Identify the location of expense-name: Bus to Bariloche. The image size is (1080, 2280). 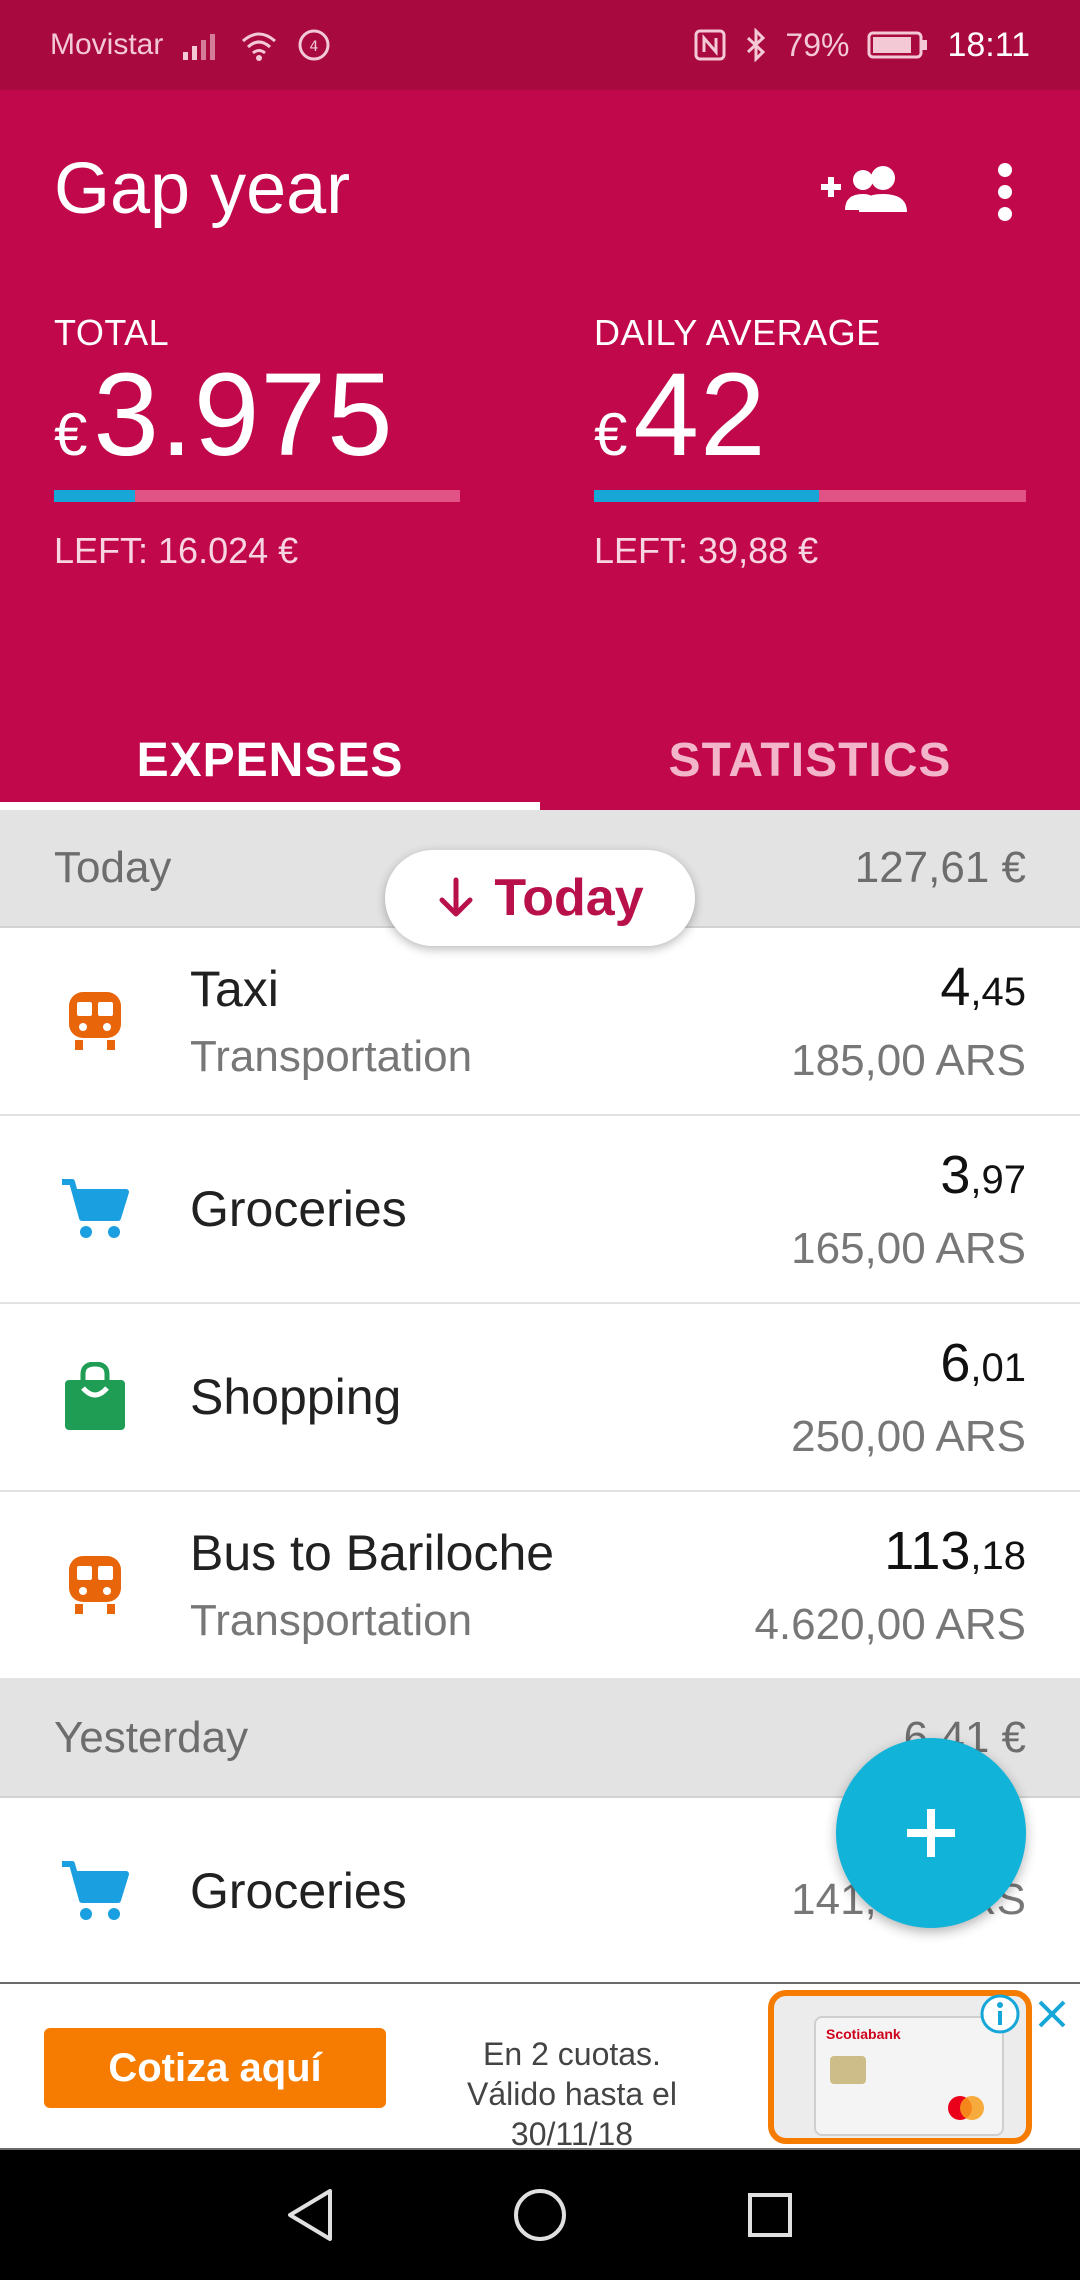
(372, 1553).